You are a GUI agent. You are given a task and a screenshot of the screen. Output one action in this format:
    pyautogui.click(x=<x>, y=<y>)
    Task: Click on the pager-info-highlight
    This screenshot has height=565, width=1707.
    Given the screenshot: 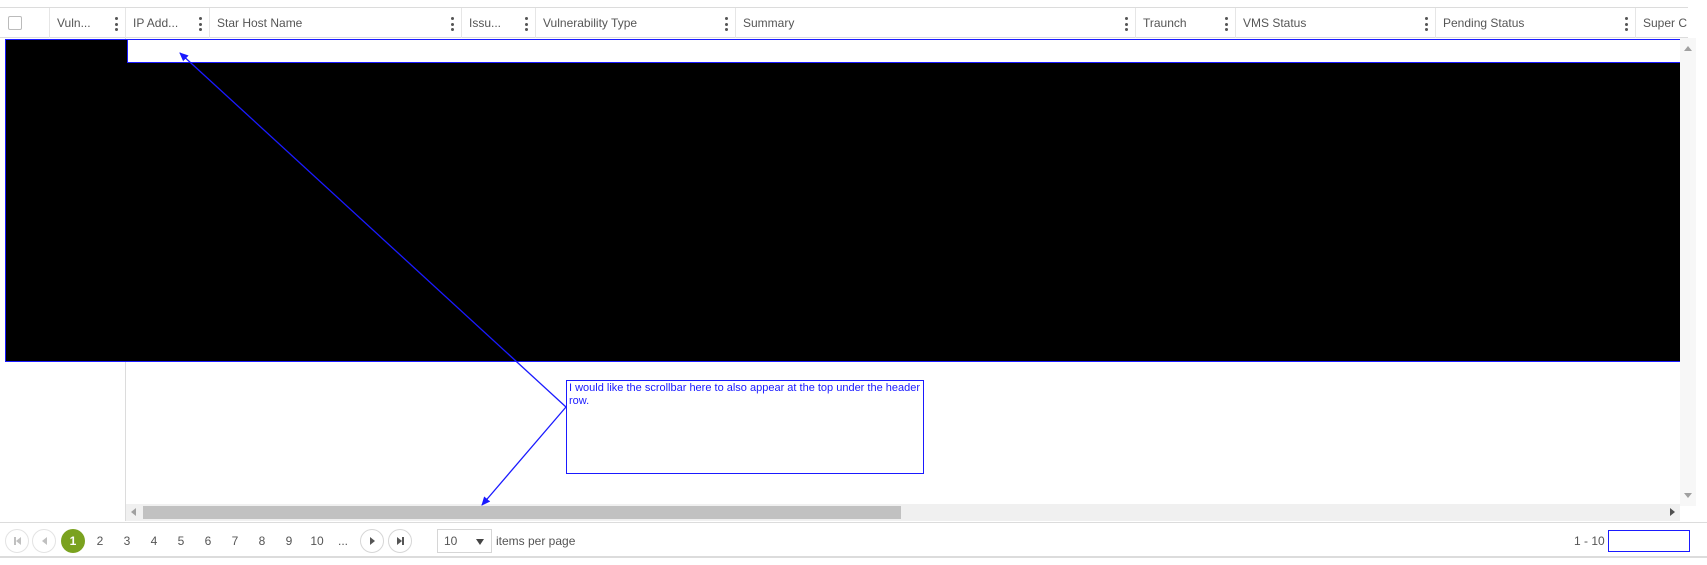 What is the action you would take?
    pyautogui.click(x=1649, y=541)
    